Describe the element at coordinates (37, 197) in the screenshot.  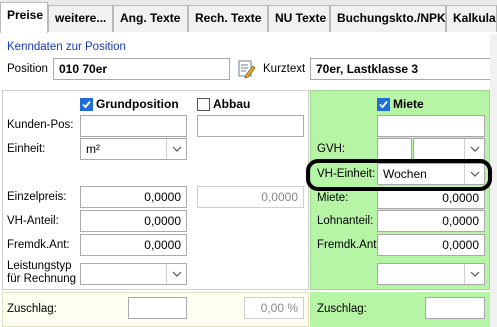
I see `einzelpreis-label: Einzelpreis:` at that location.